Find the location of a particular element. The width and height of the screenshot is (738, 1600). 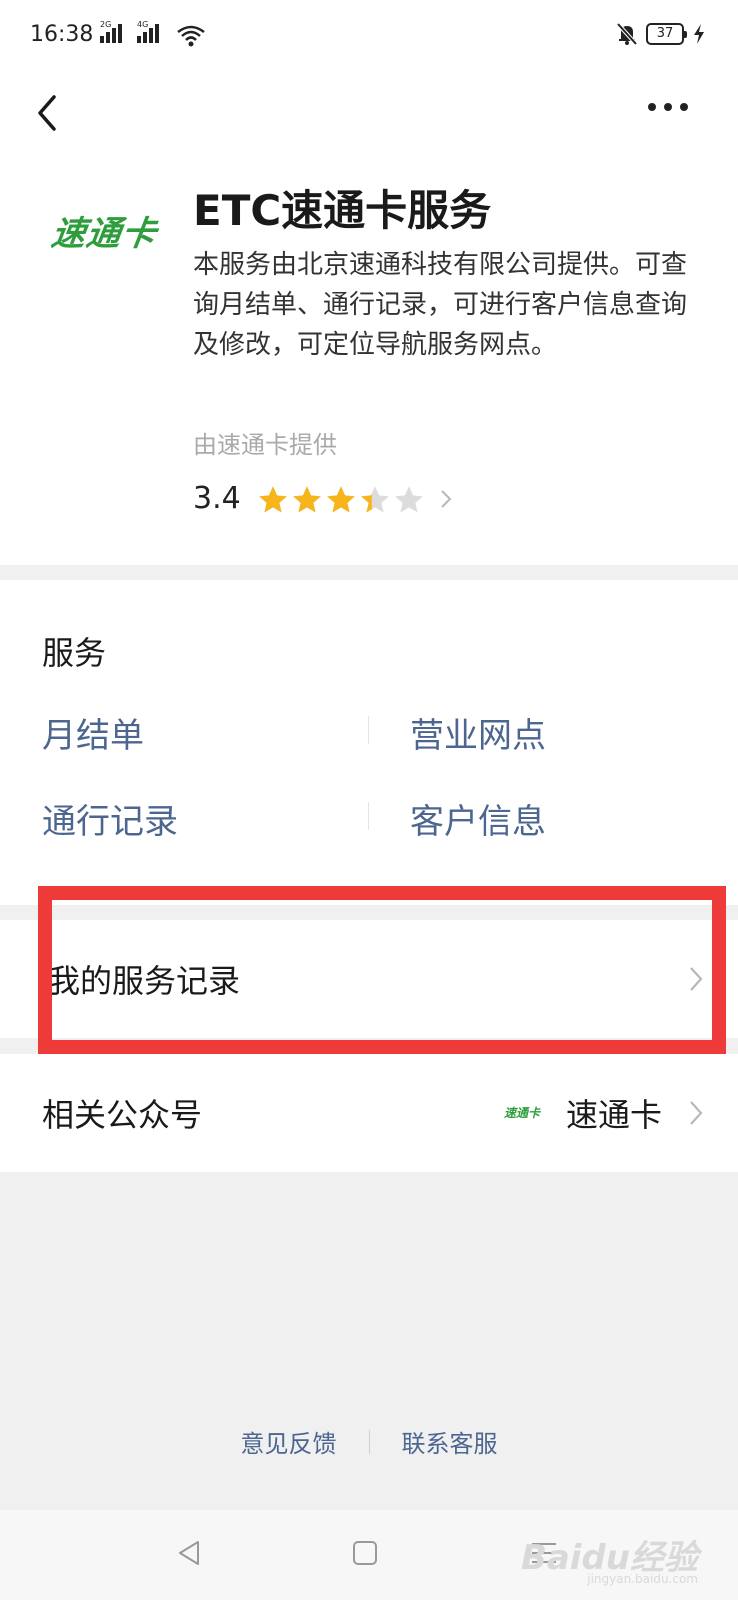

footer-links: 意见反馈 联系客服 is located at coordinates (369, 1441).